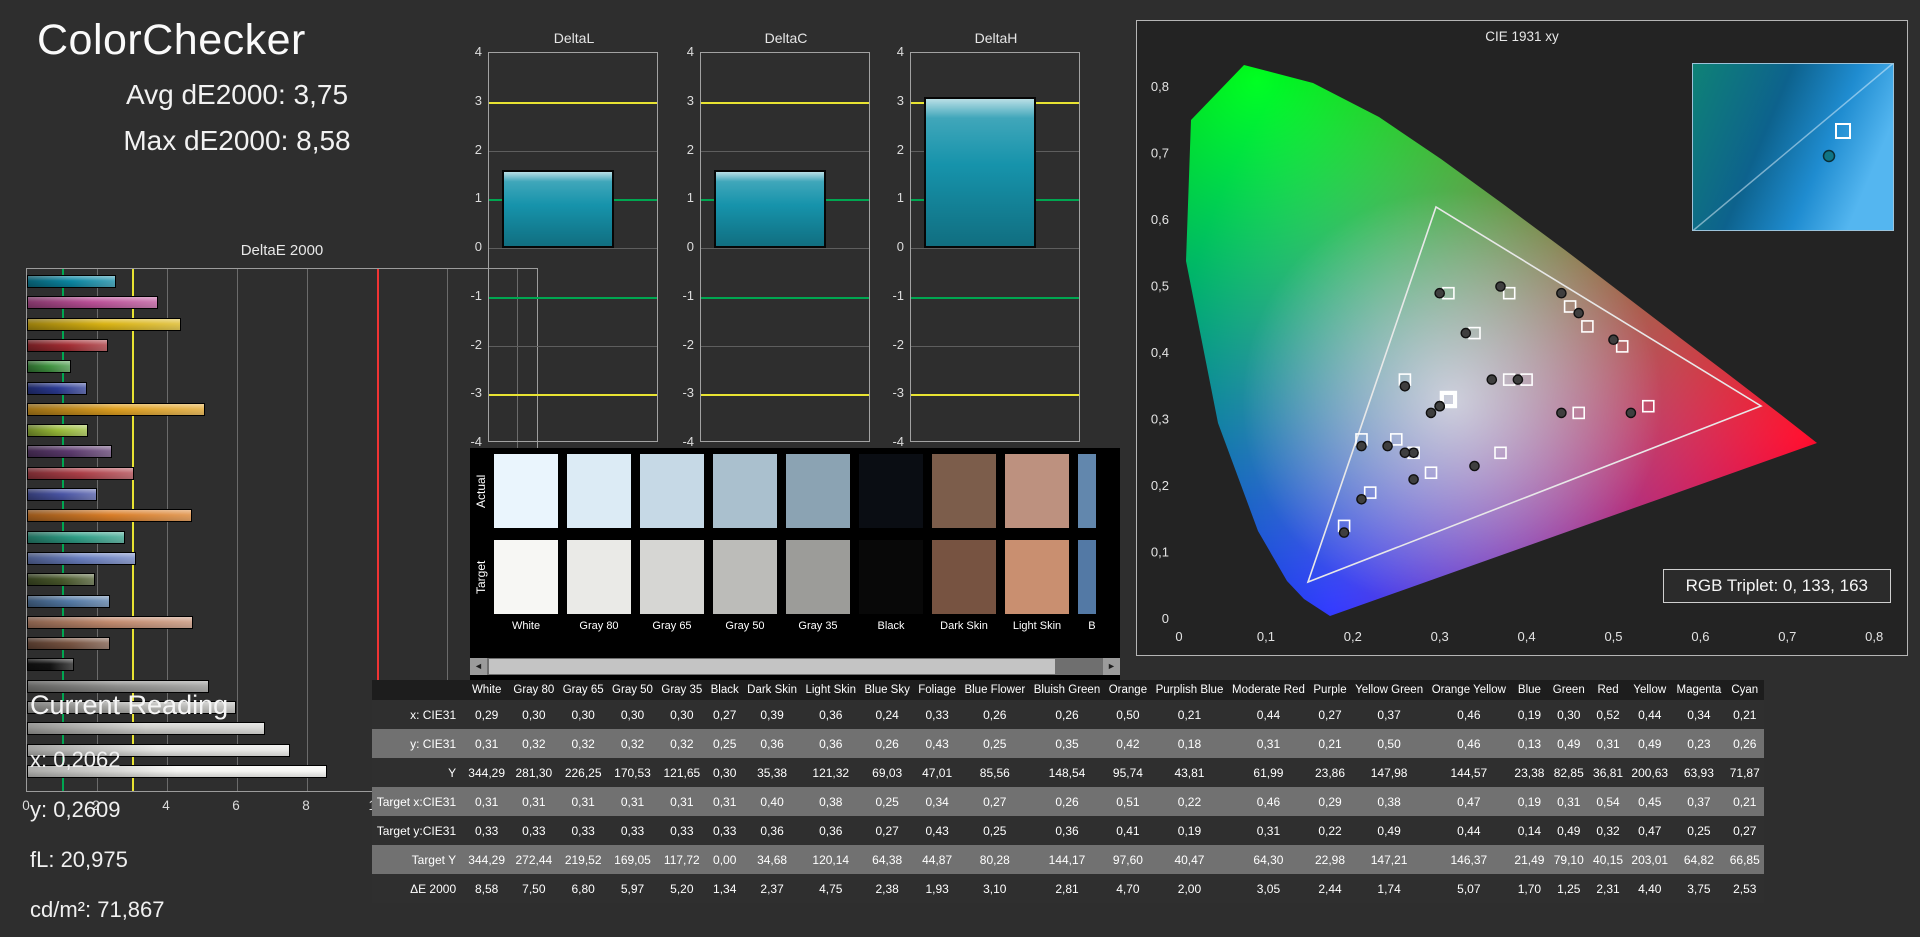  I want to click on scrollbar-track, so click(795, 666).